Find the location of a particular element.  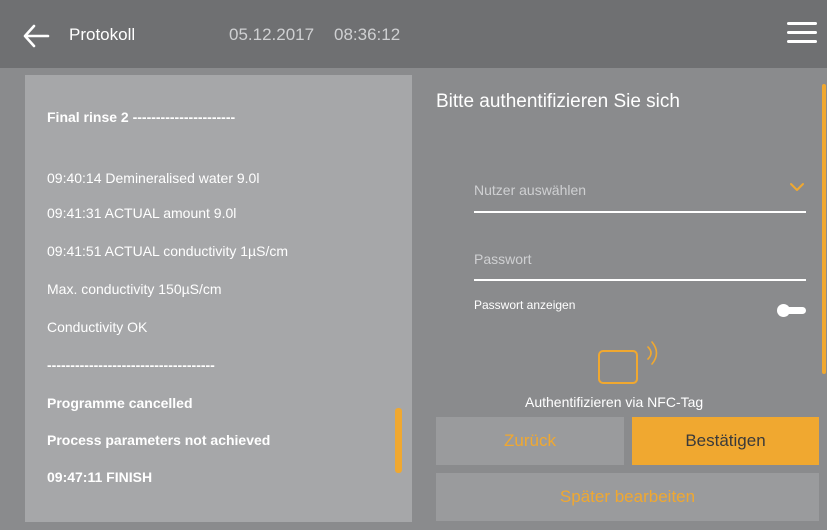

back-button: Zurück is located at coordinates (530, 441).